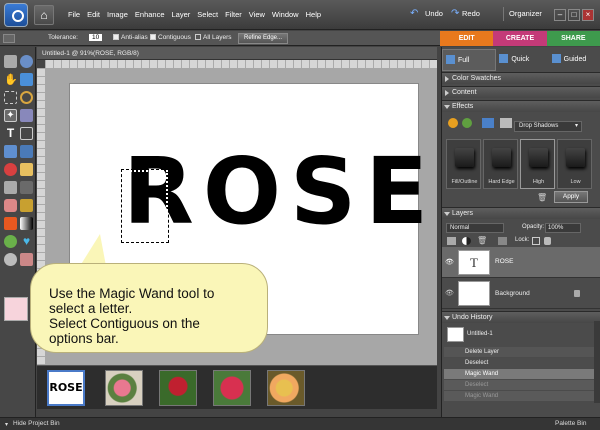  Describe the element at coordinates (467, 38) in the screenshot. I see `tab-edit: EDIT` at that location.